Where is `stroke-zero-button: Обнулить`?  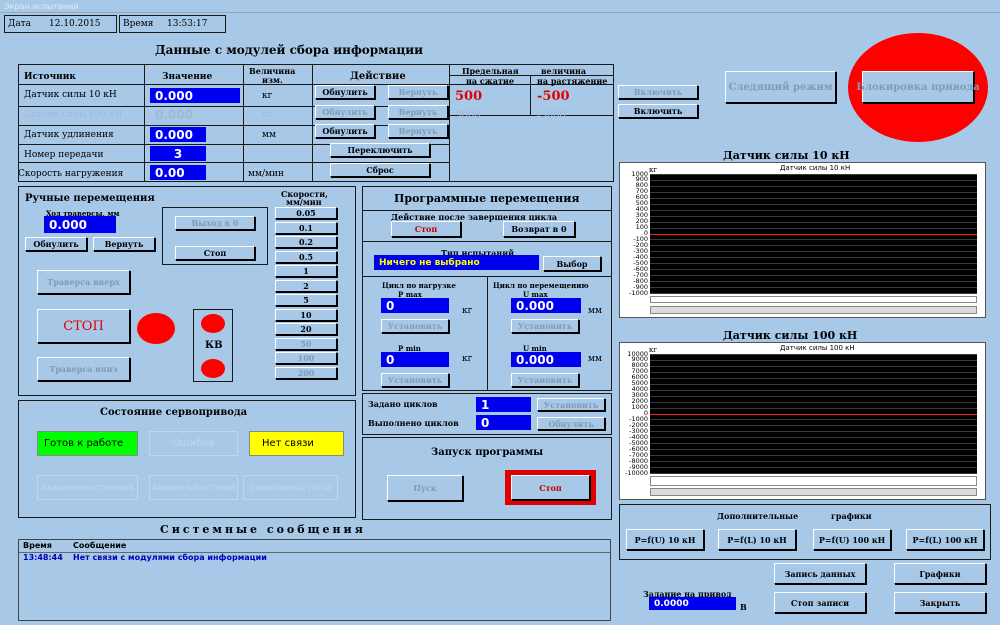
stroke-zero-button: Обнулить is located at coordinates (56, 244).